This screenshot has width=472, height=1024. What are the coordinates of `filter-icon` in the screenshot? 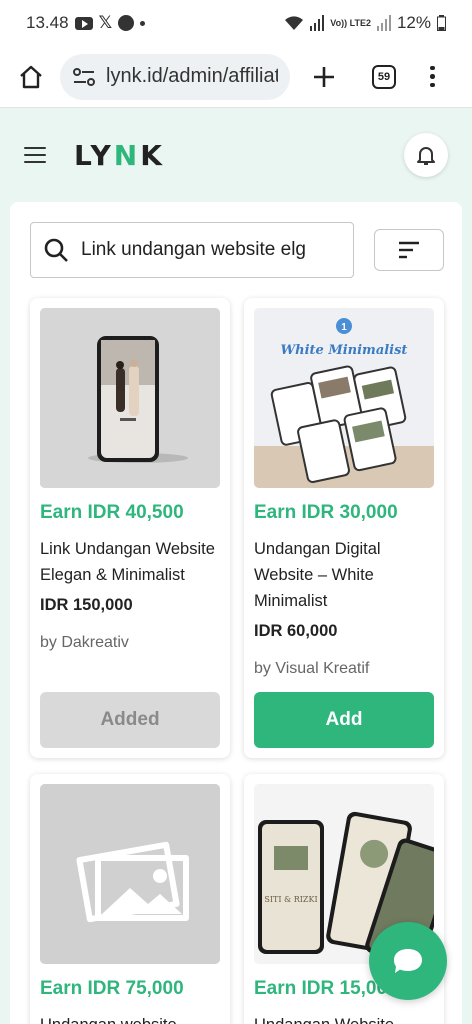 It's located at (409, 250).